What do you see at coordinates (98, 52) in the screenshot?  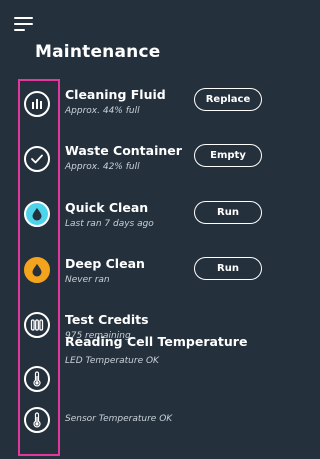 I see `page-title: Maintenance` at bounding box center [98, 52].